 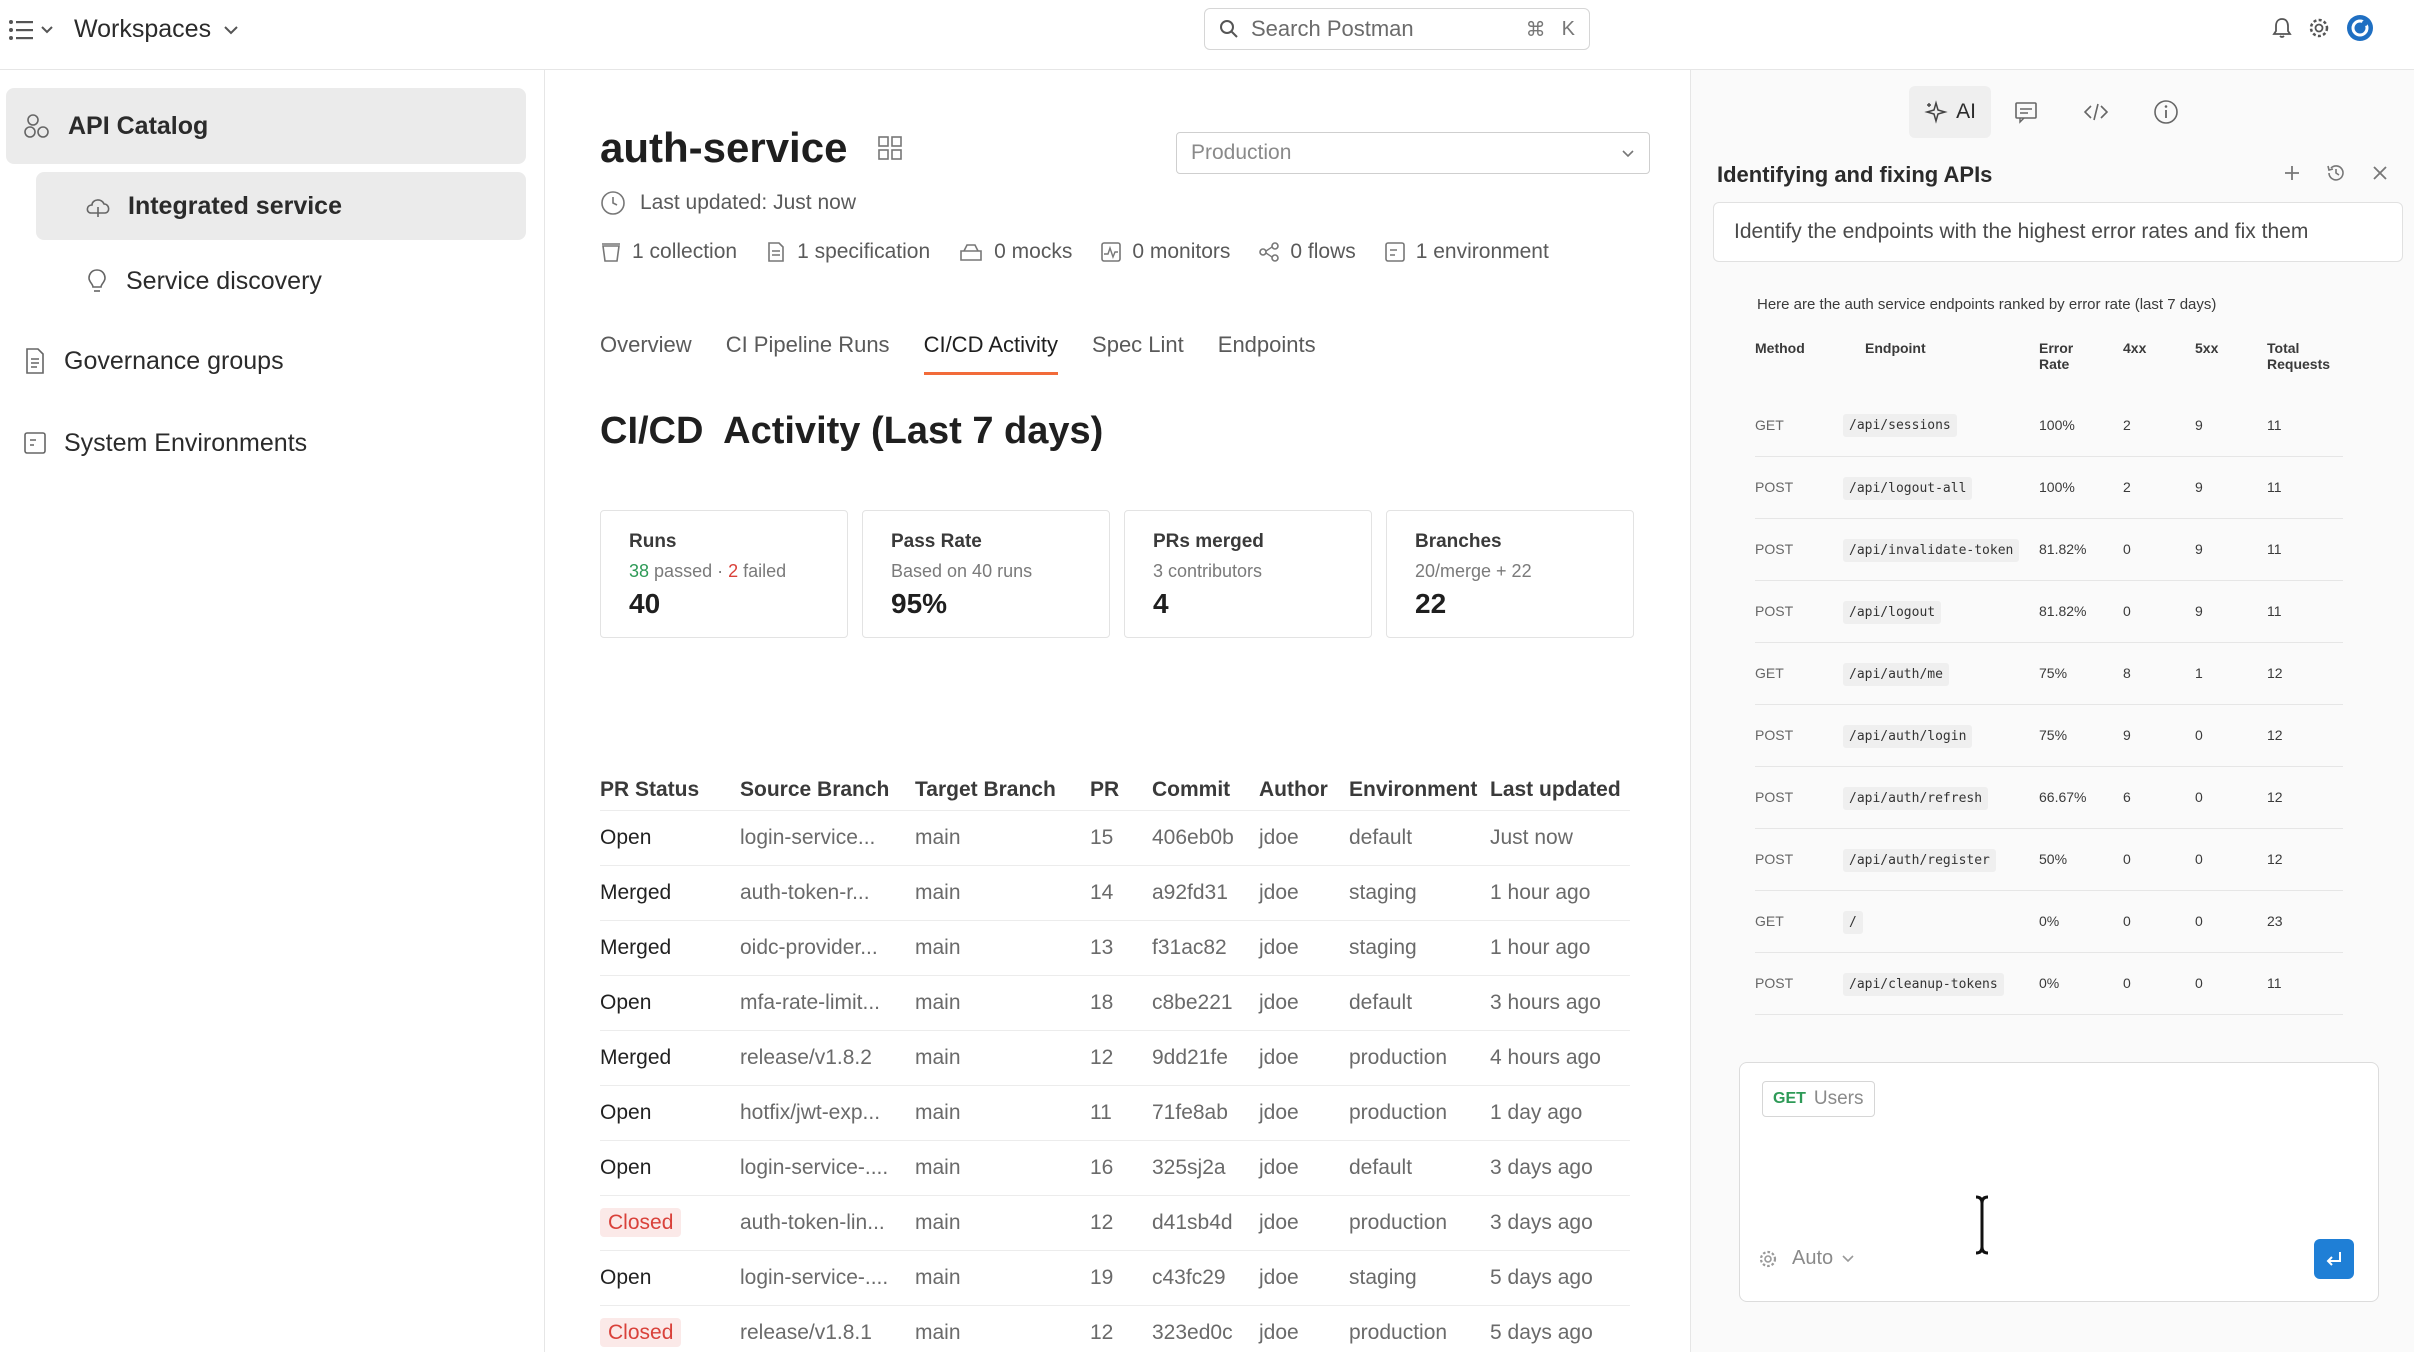 I want to click on count-5xx: 1, so click(x=2231, y=673).